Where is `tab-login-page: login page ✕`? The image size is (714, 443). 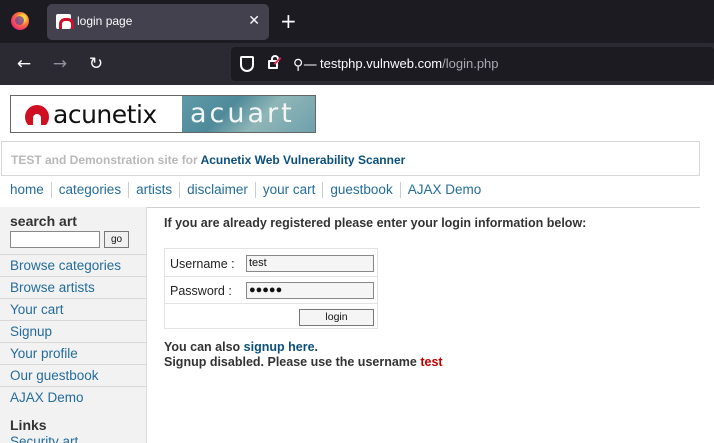 tab-login-page: login page ✕ is located at coordinates (158, 22).